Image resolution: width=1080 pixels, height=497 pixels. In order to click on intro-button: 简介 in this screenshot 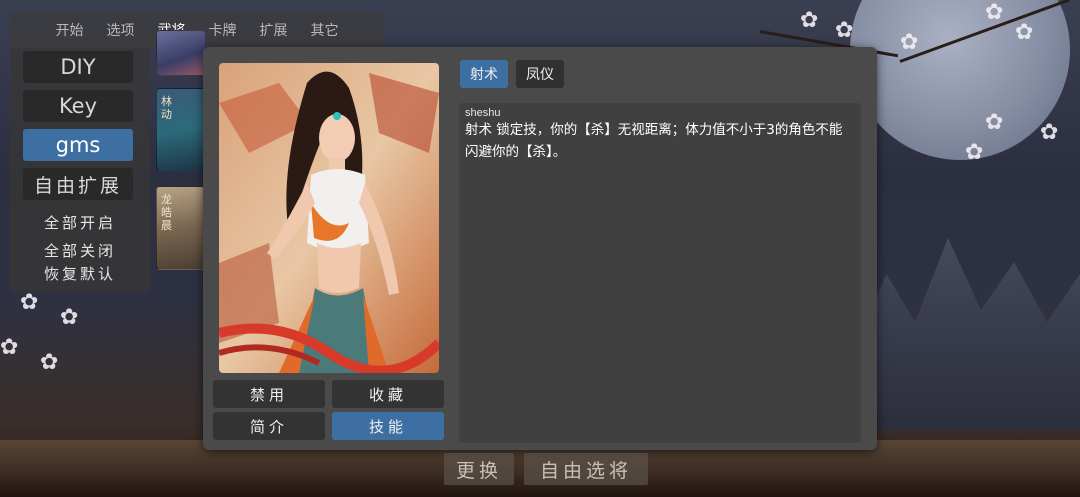, I will do `click(269, 426)`.